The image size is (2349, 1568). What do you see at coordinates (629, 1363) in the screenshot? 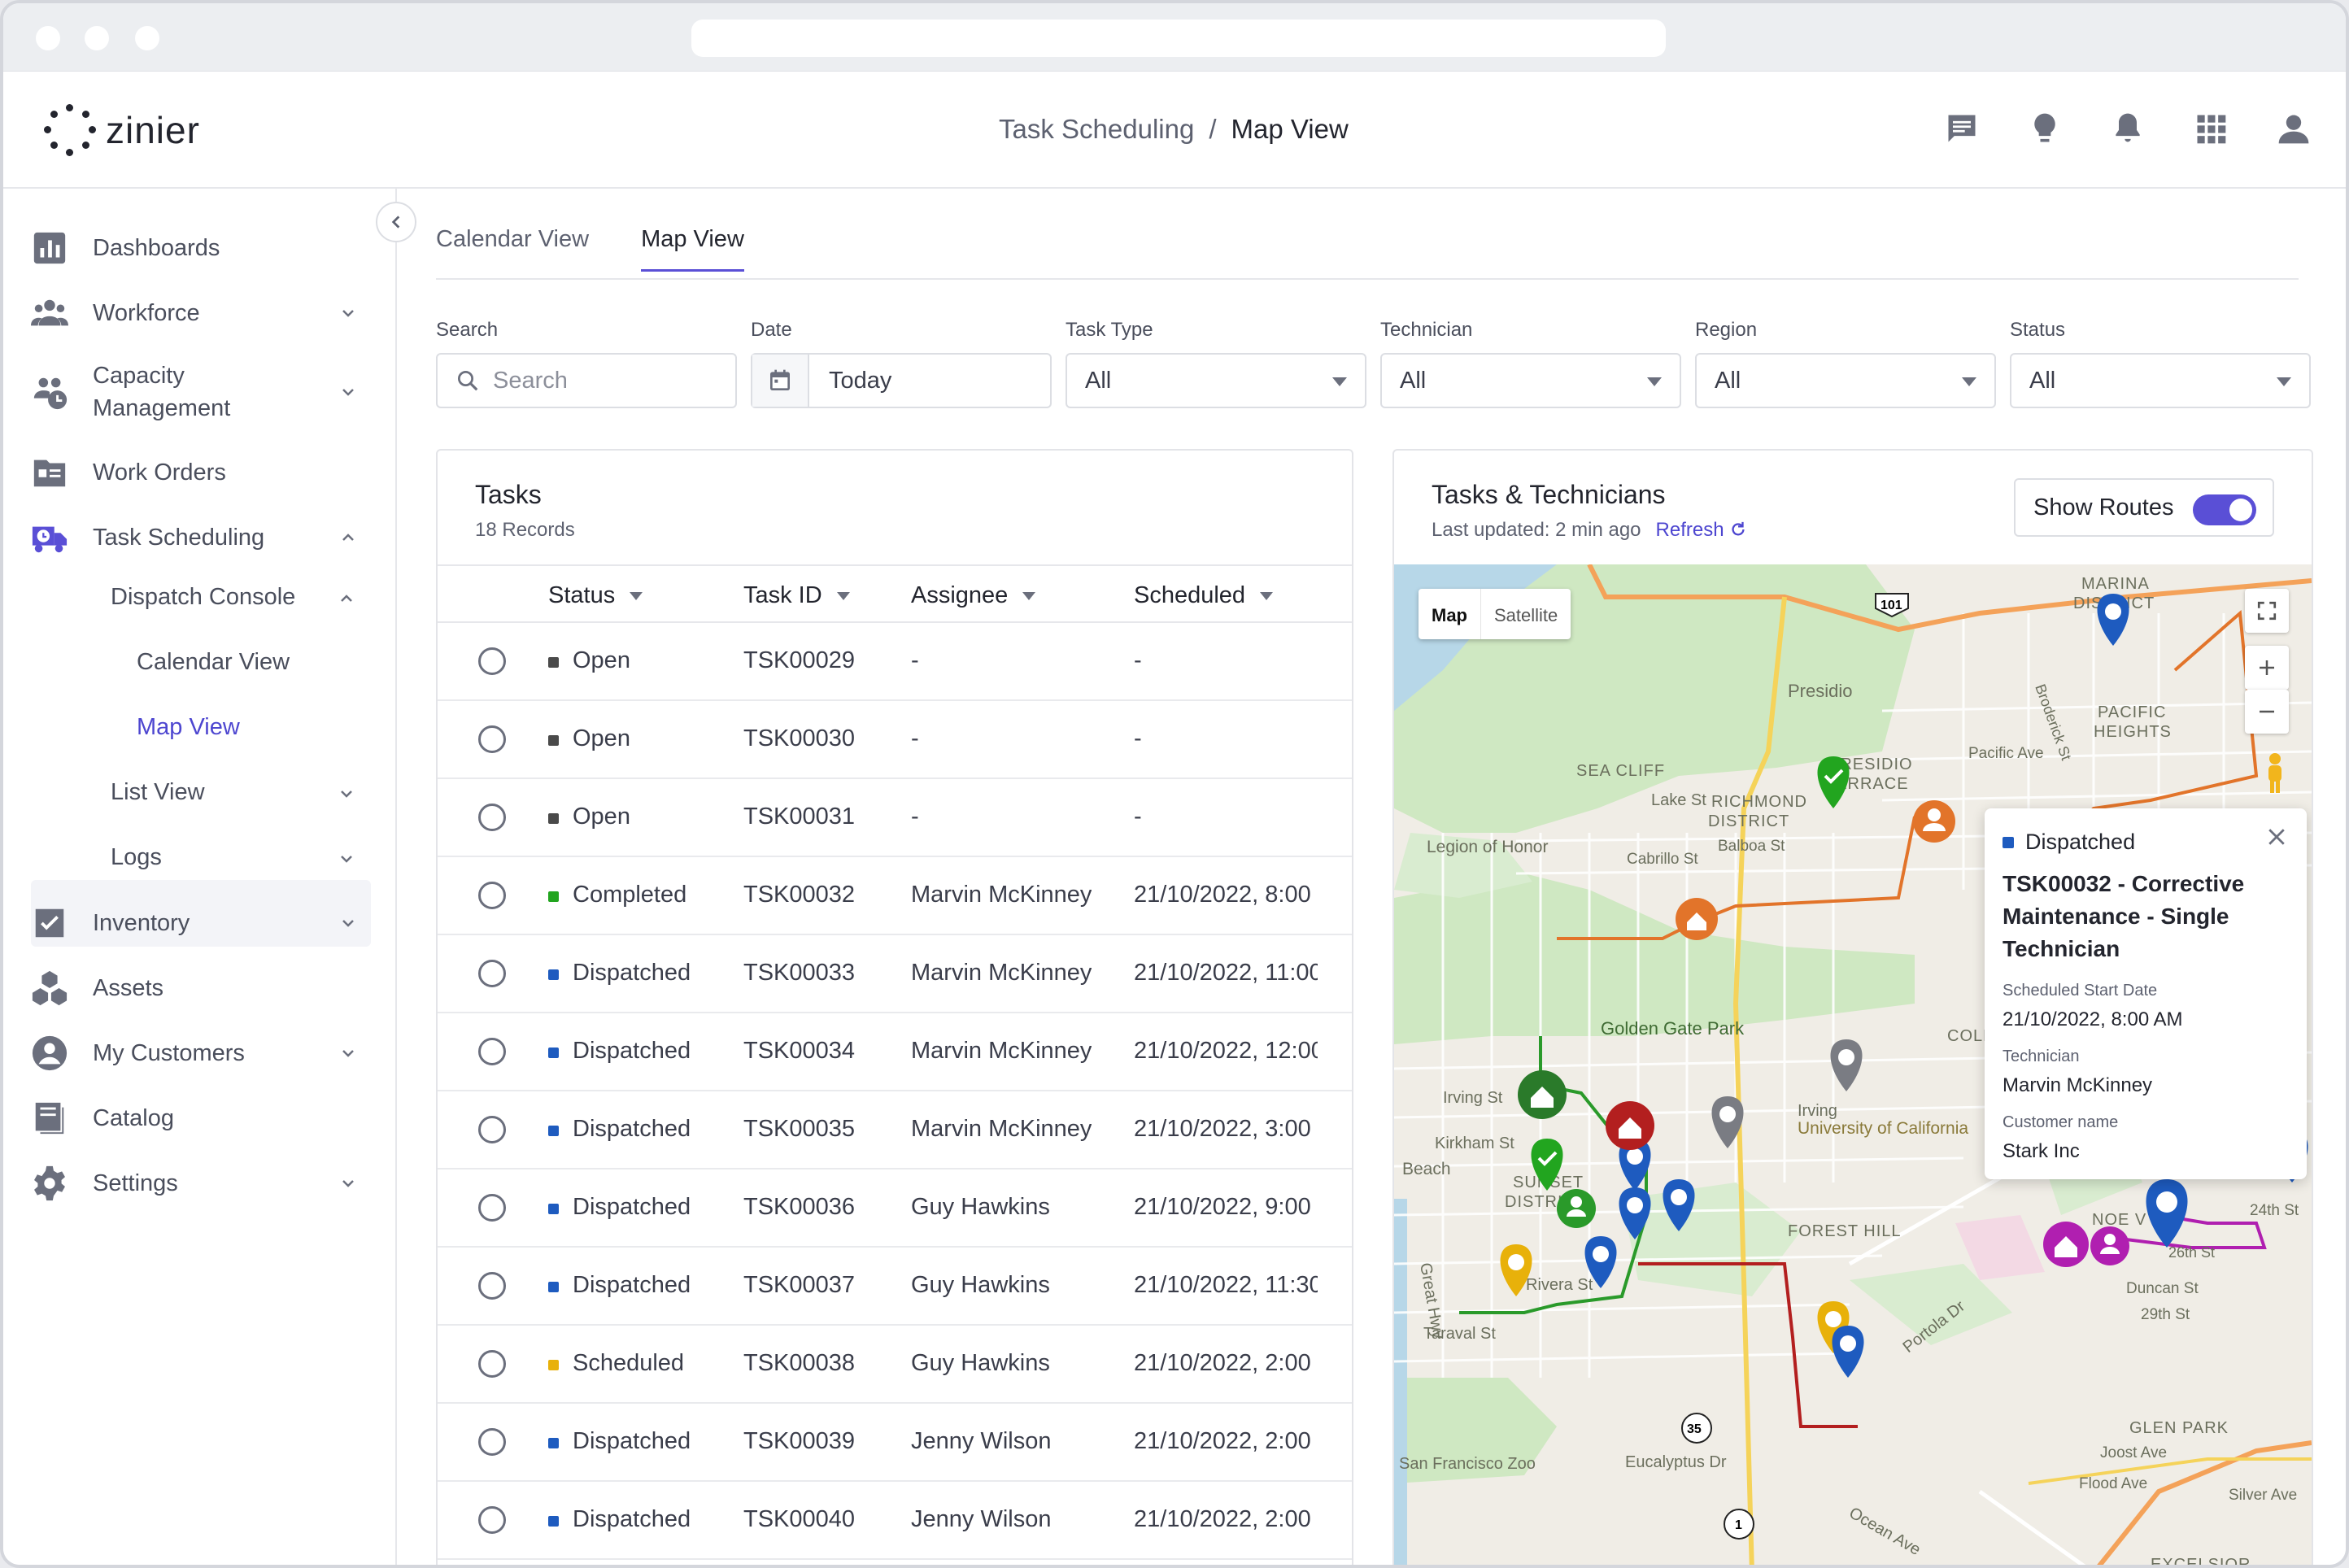
I see `cell-status: Scheduled` at bounding box center [629, 1363].